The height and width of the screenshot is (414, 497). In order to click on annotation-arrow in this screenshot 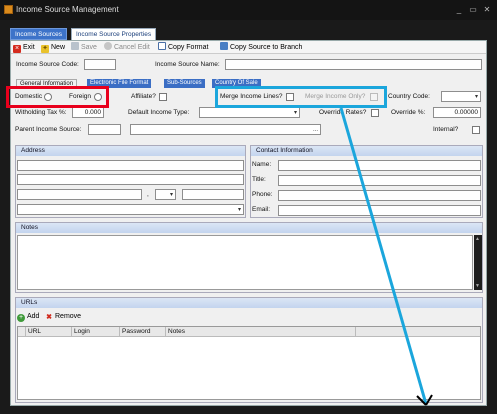, I will do `click(386, 256)`.